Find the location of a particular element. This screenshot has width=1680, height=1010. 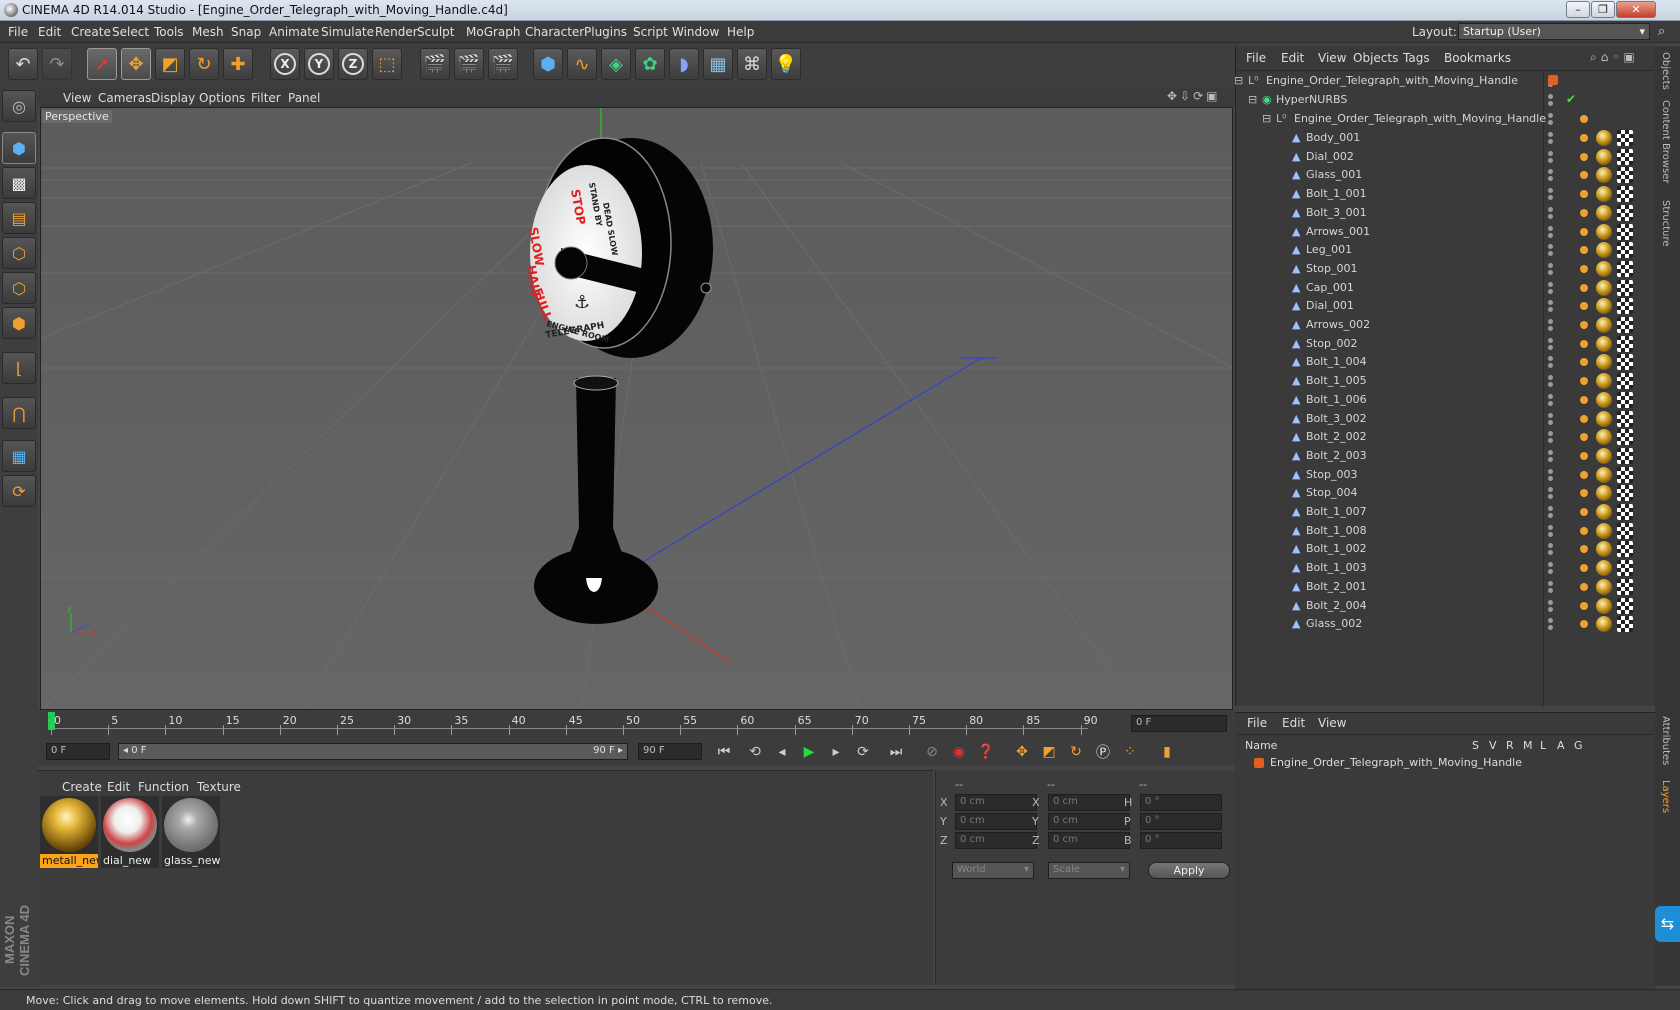

expand-toggle-icon: ⊟ is located at coordinates (1253, 99).